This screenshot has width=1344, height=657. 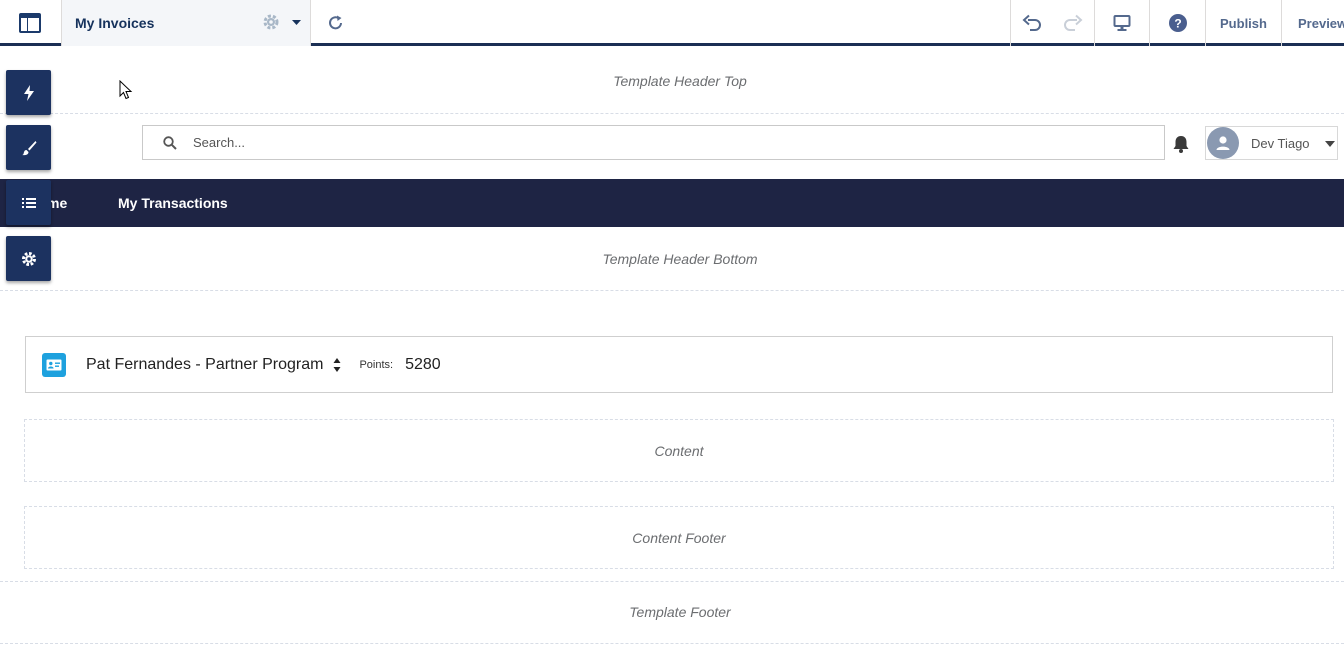 I want to click on brush-icon, so click(x=28, y=147).